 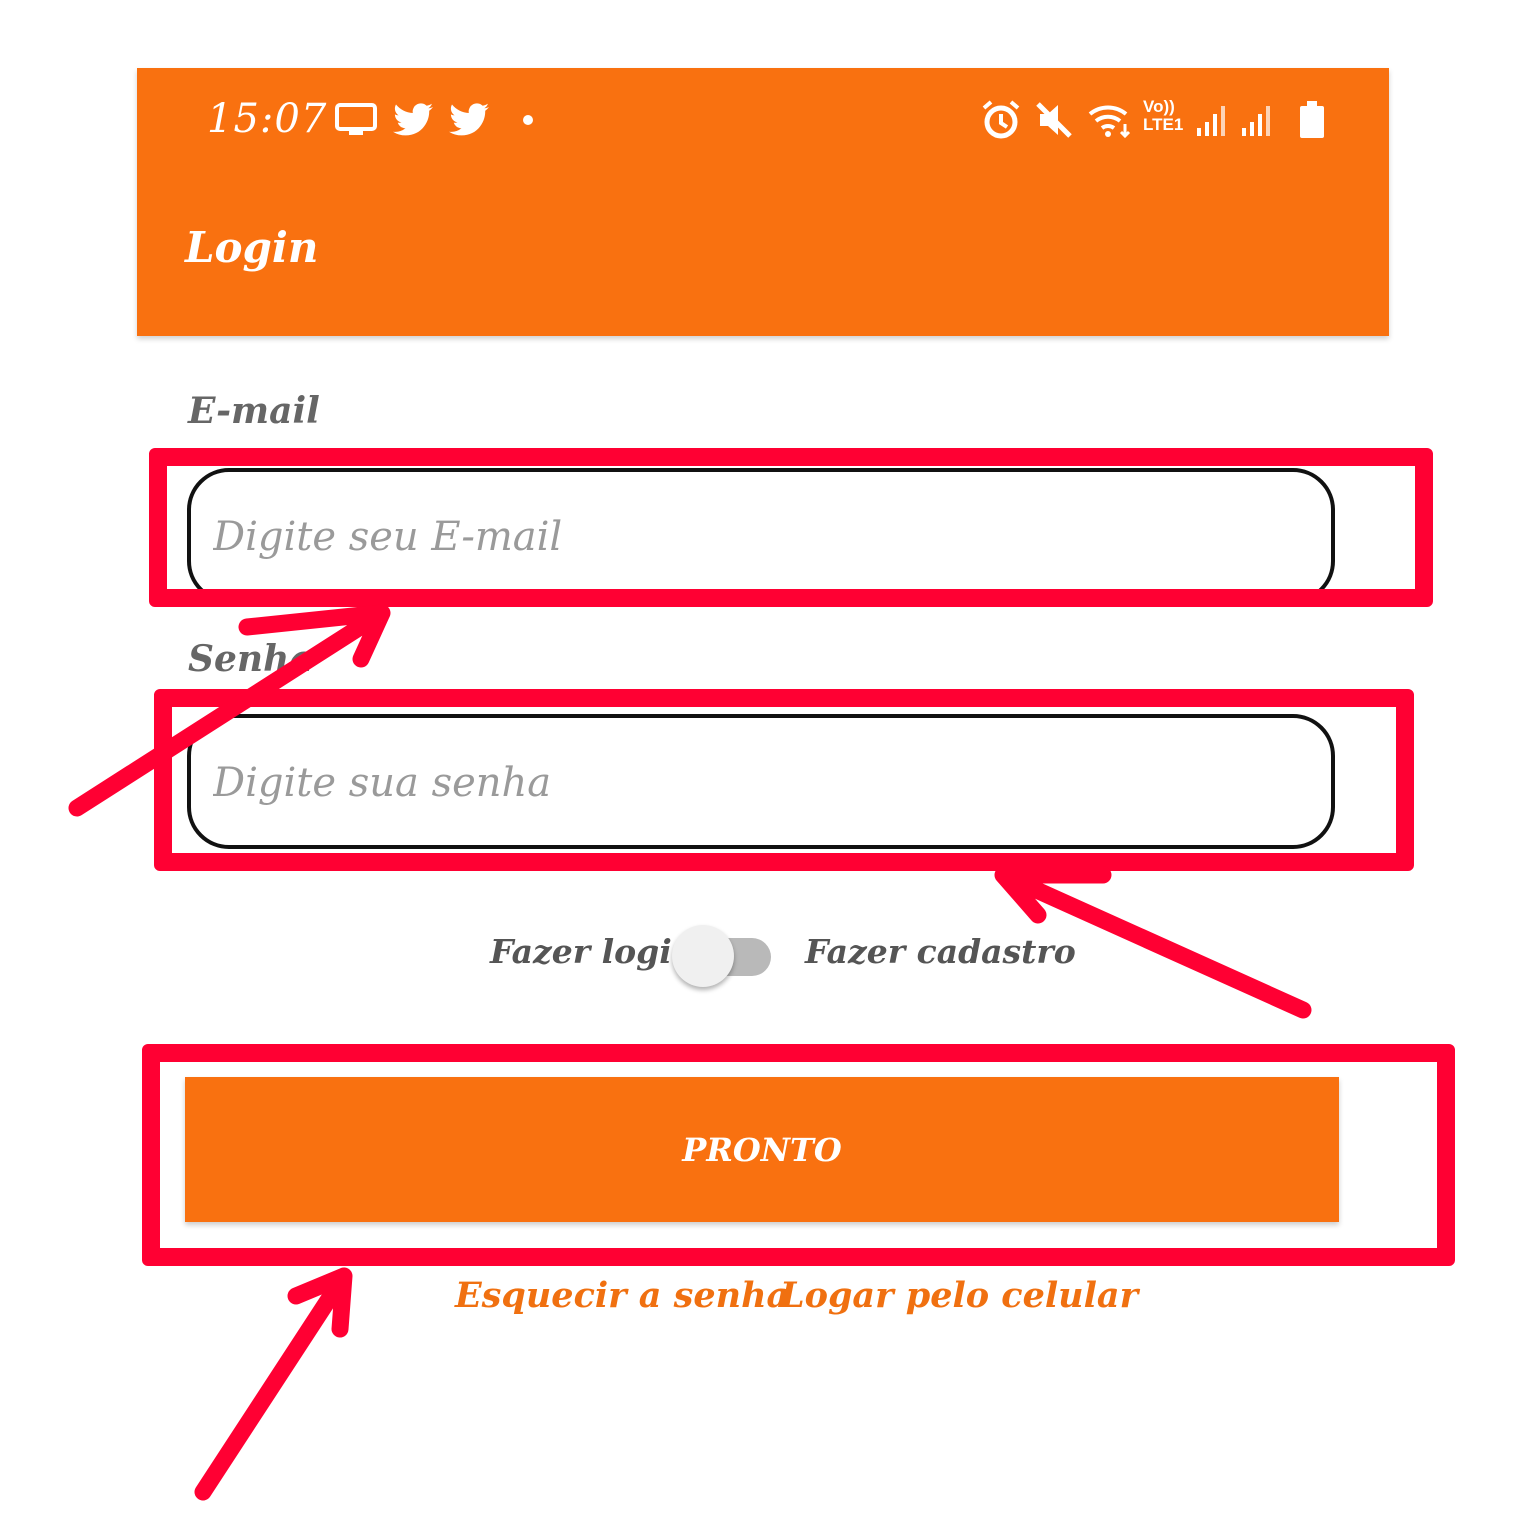 What do you see at coordinates (798, 1155) in the screenshot?
I see `button-highlight-box` at bounding box center [798, 1155].